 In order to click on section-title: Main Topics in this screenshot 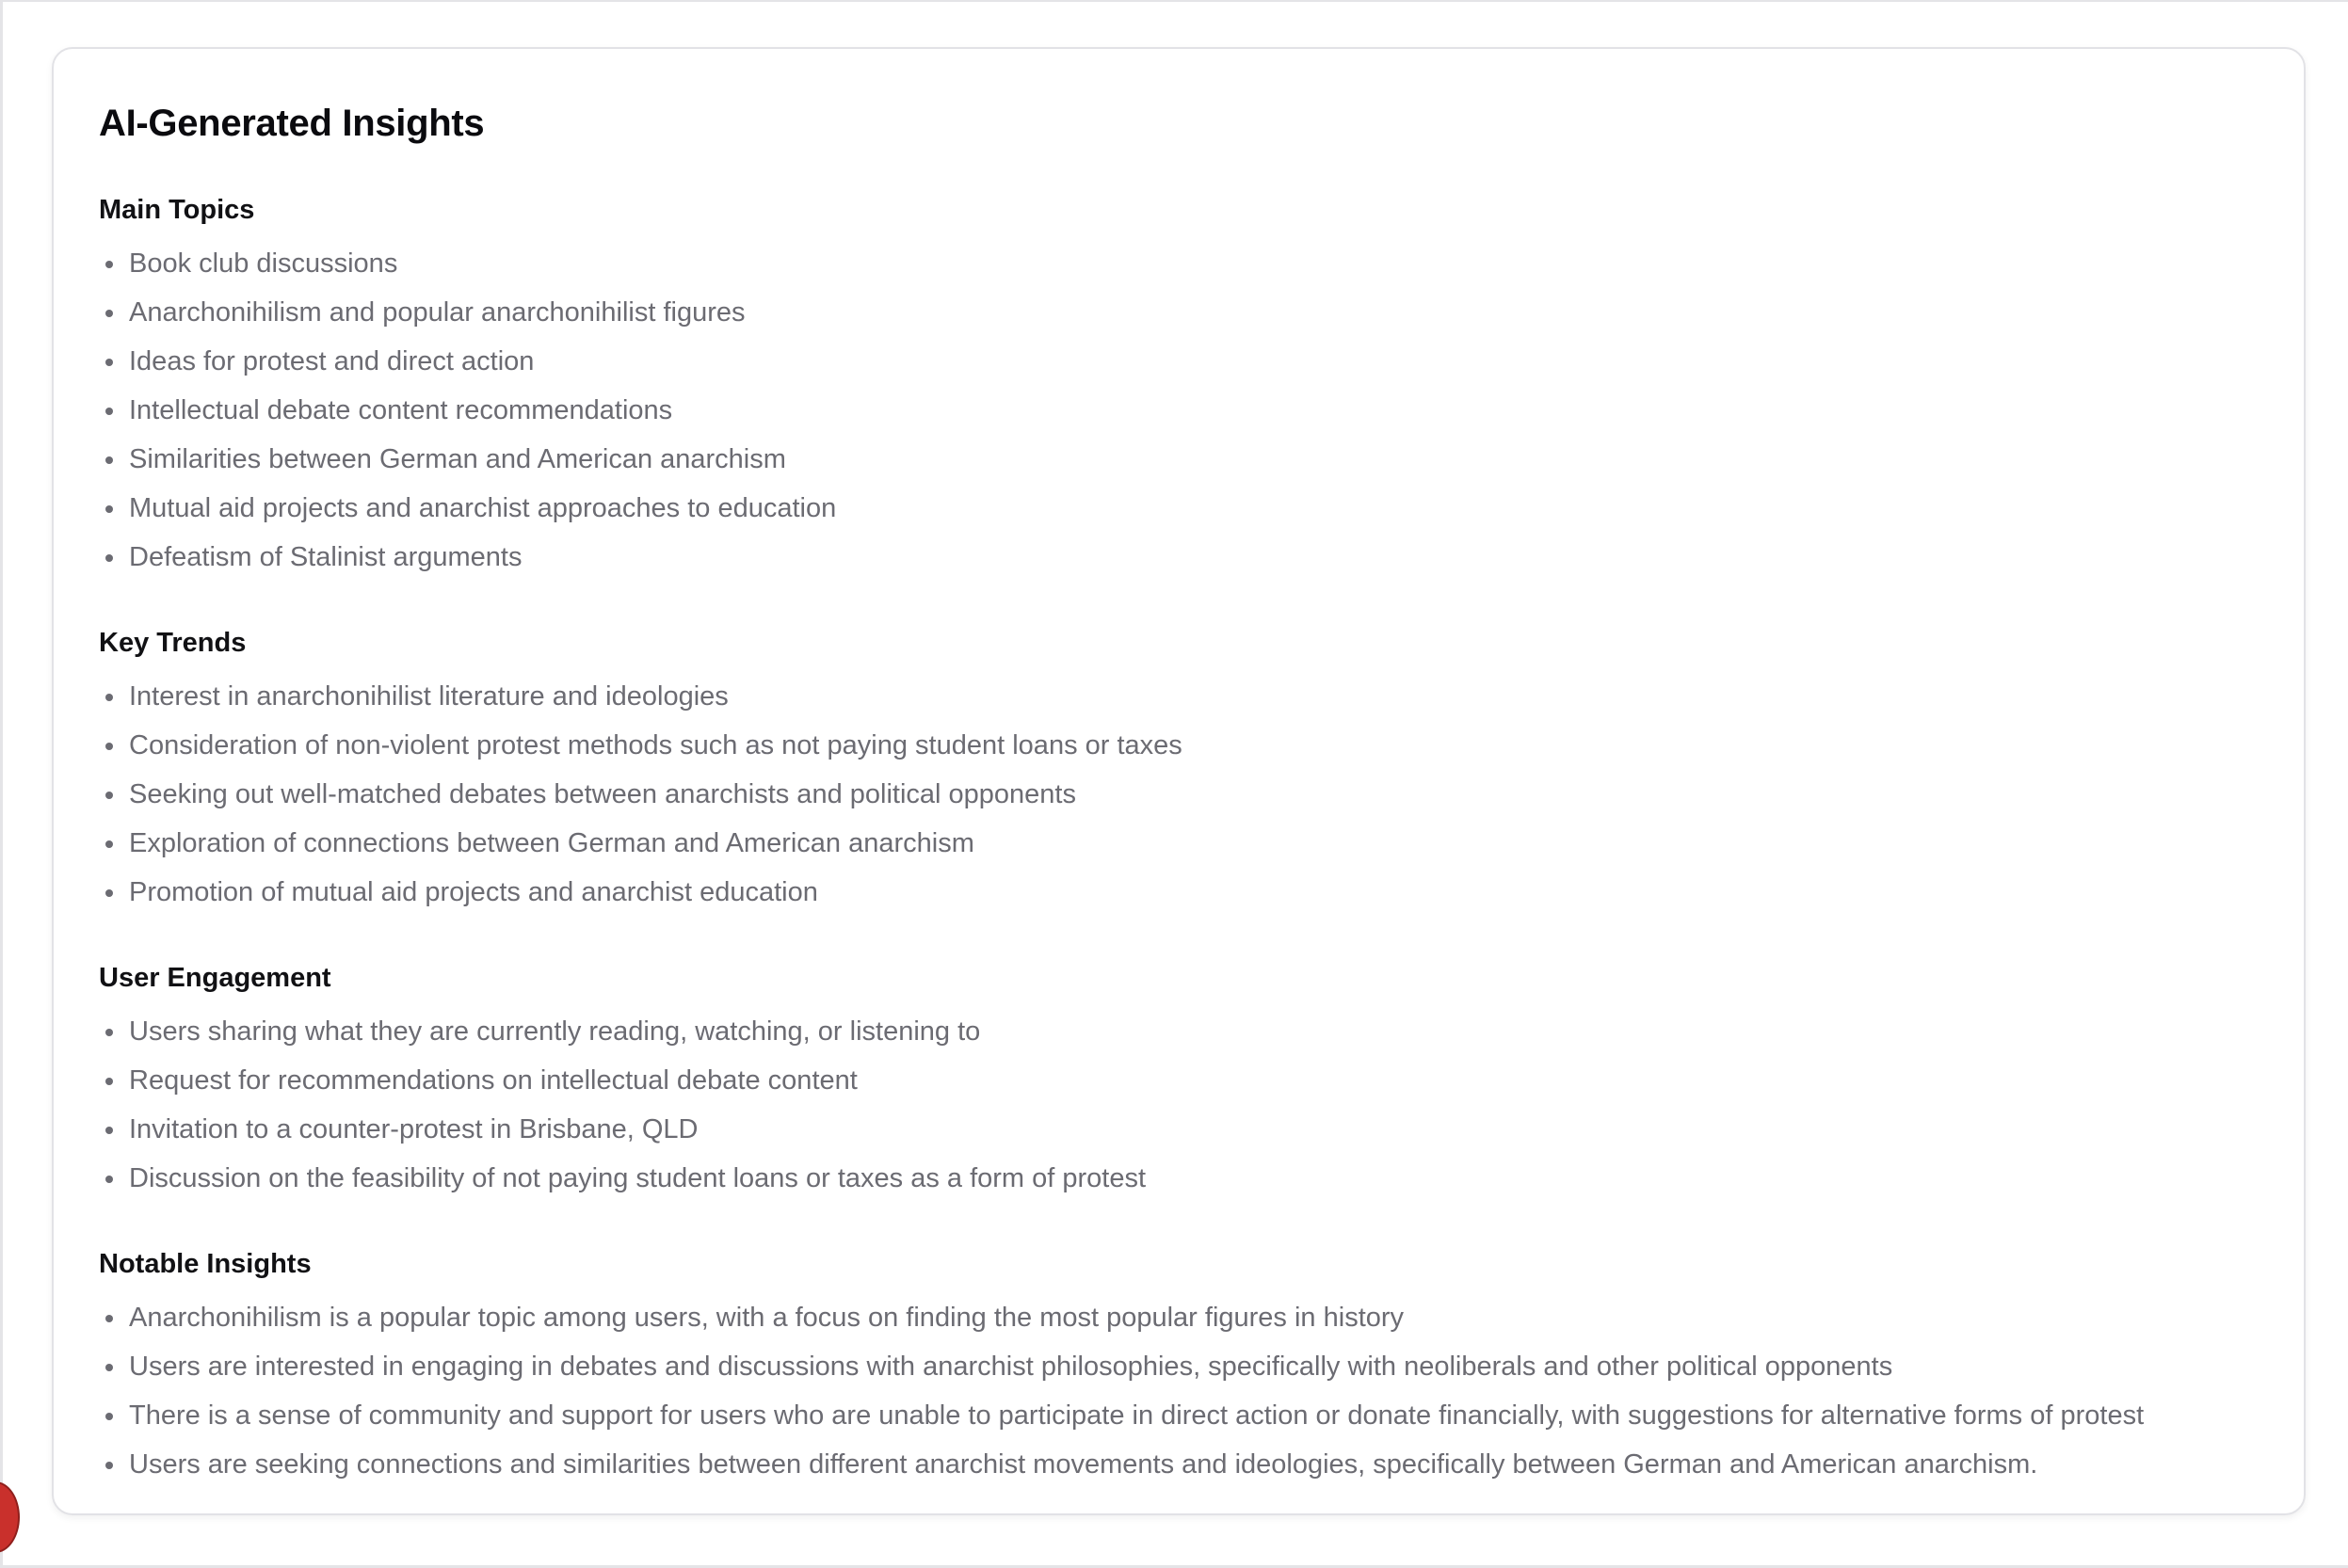, I will do `click(177, 210)`.